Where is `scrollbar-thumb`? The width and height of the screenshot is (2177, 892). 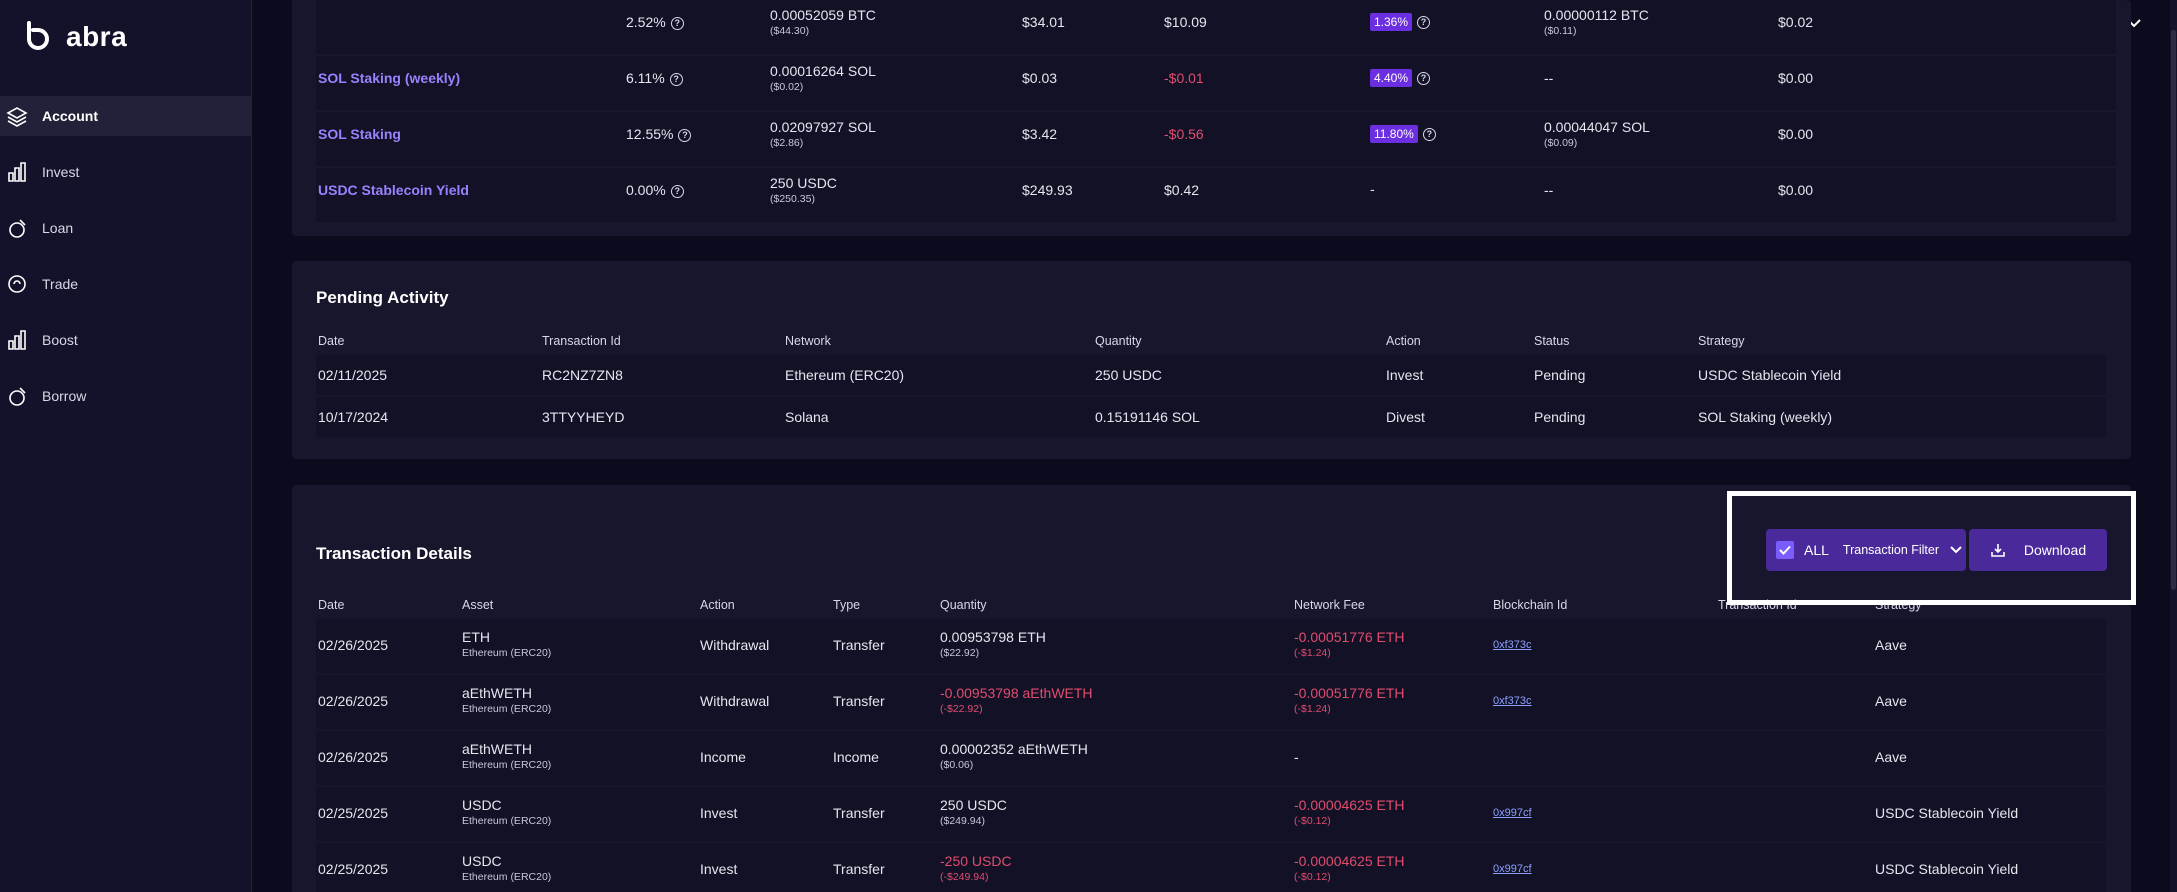
scrollbar-thumb is located at coordinates (2173, 310).